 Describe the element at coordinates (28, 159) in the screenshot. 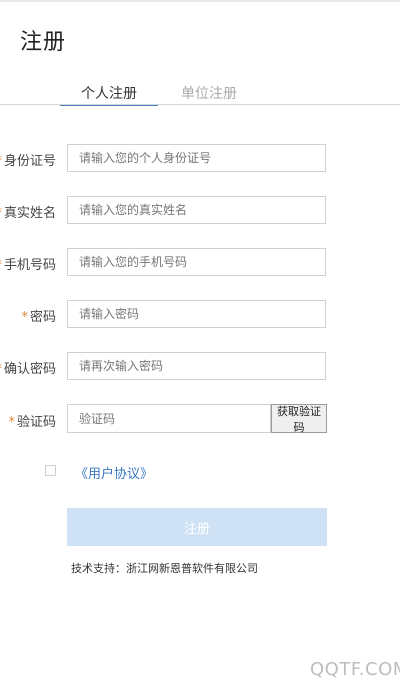

I see `id-number-label: *身份证号` at that location.